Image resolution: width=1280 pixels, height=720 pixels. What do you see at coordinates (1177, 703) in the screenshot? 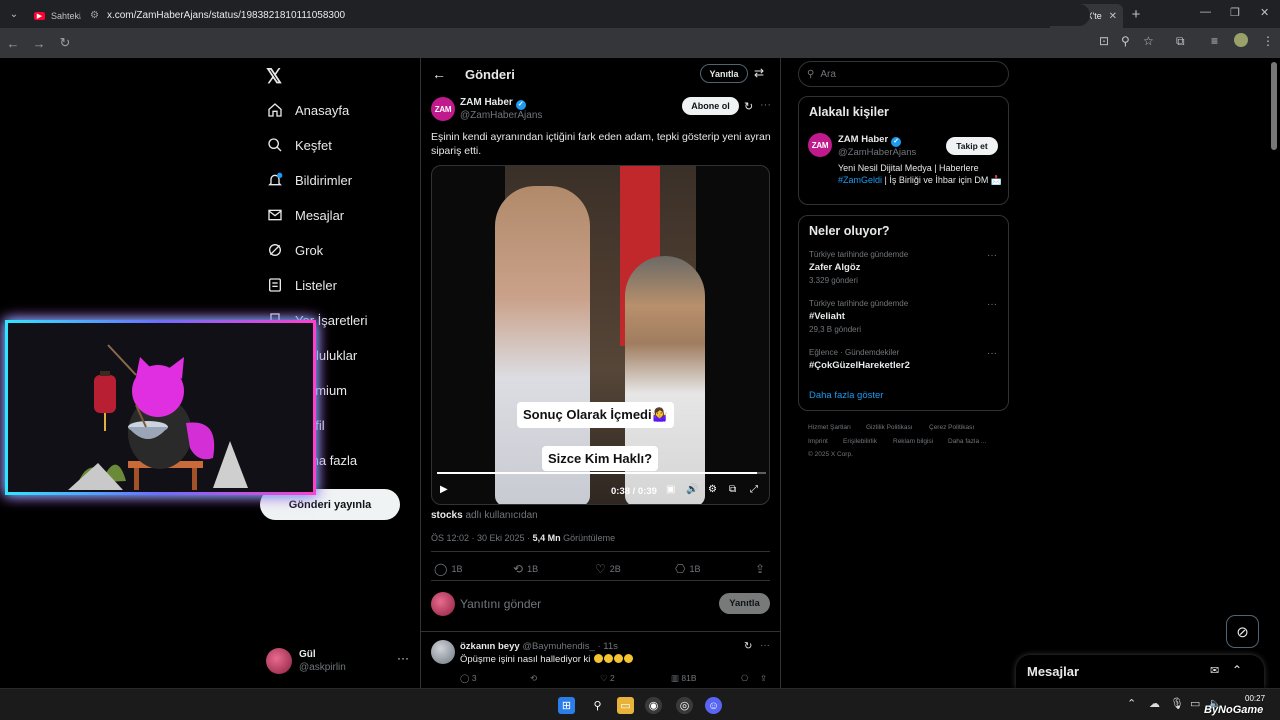
I see `mic-icon: 🎙` at bounding box center [1177, 703].